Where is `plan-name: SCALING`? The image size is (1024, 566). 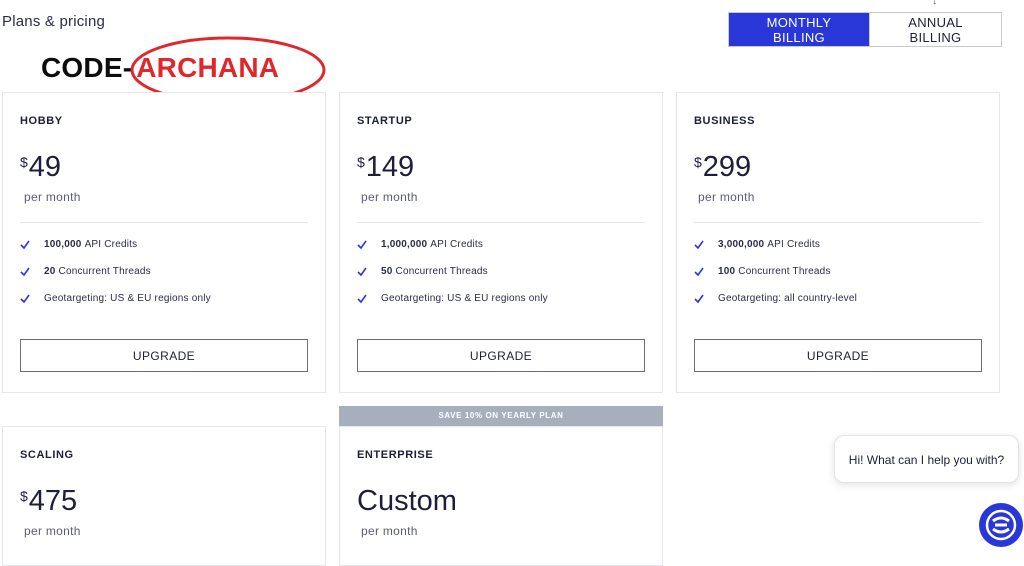
plan-name: SCALING is located at coordinates (47, 455).